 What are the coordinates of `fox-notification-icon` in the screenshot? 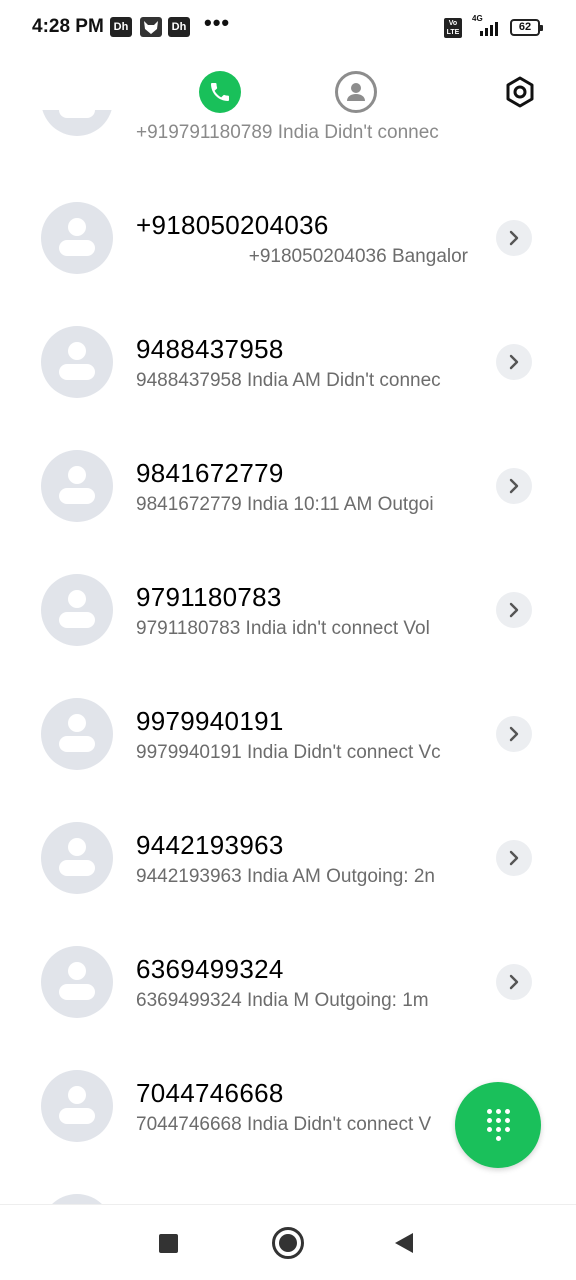 It's located at (151, 27).